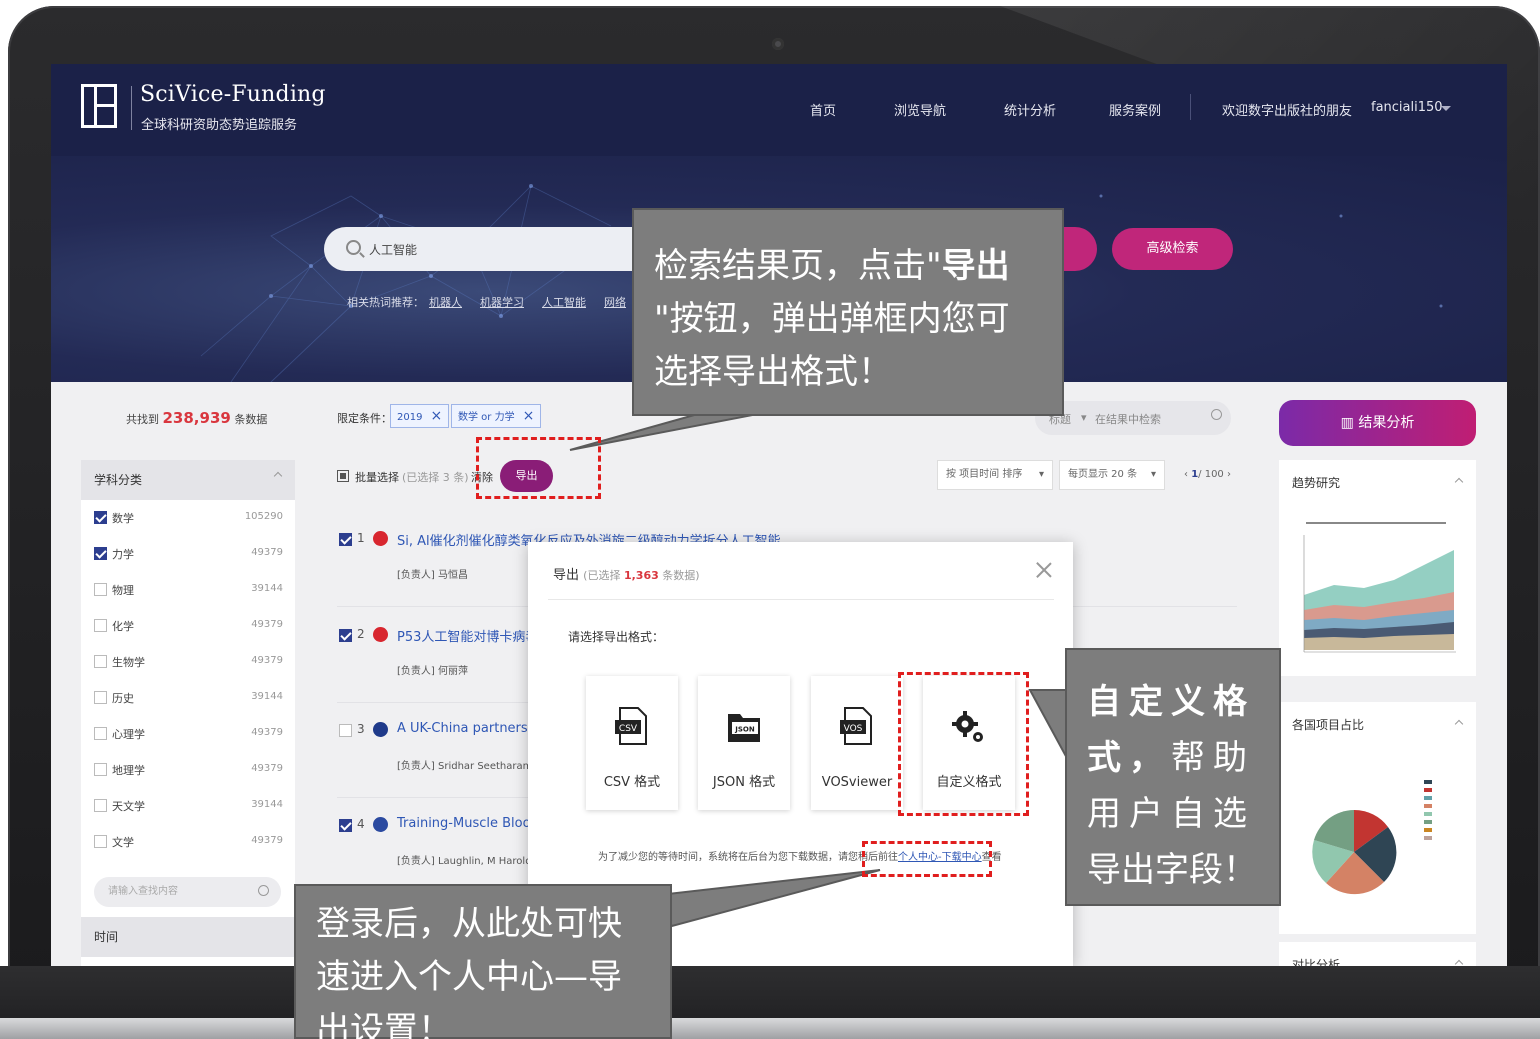  I want to click on subject-count: 39144, so click(267, 588).